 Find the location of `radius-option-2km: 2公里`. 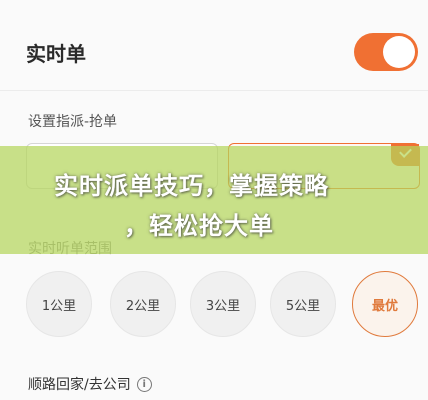

radius-option-2km: 2公里 is located at coordinates (143, 304).